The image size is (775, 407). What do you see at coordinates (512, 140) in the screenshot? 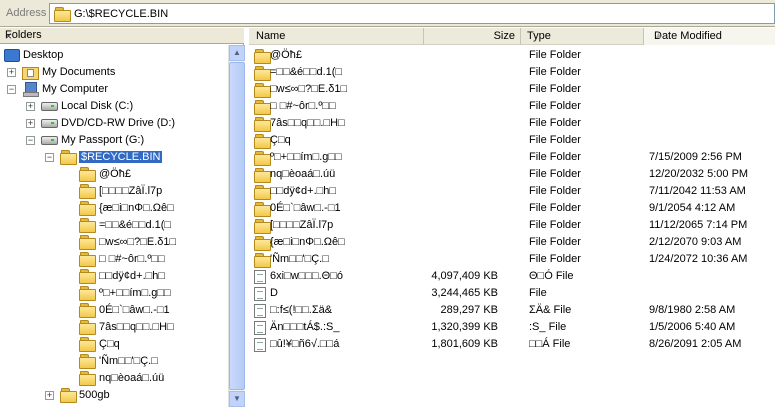
I see `file-row: Ç□q File Folder` at bounding box center [512, 140].